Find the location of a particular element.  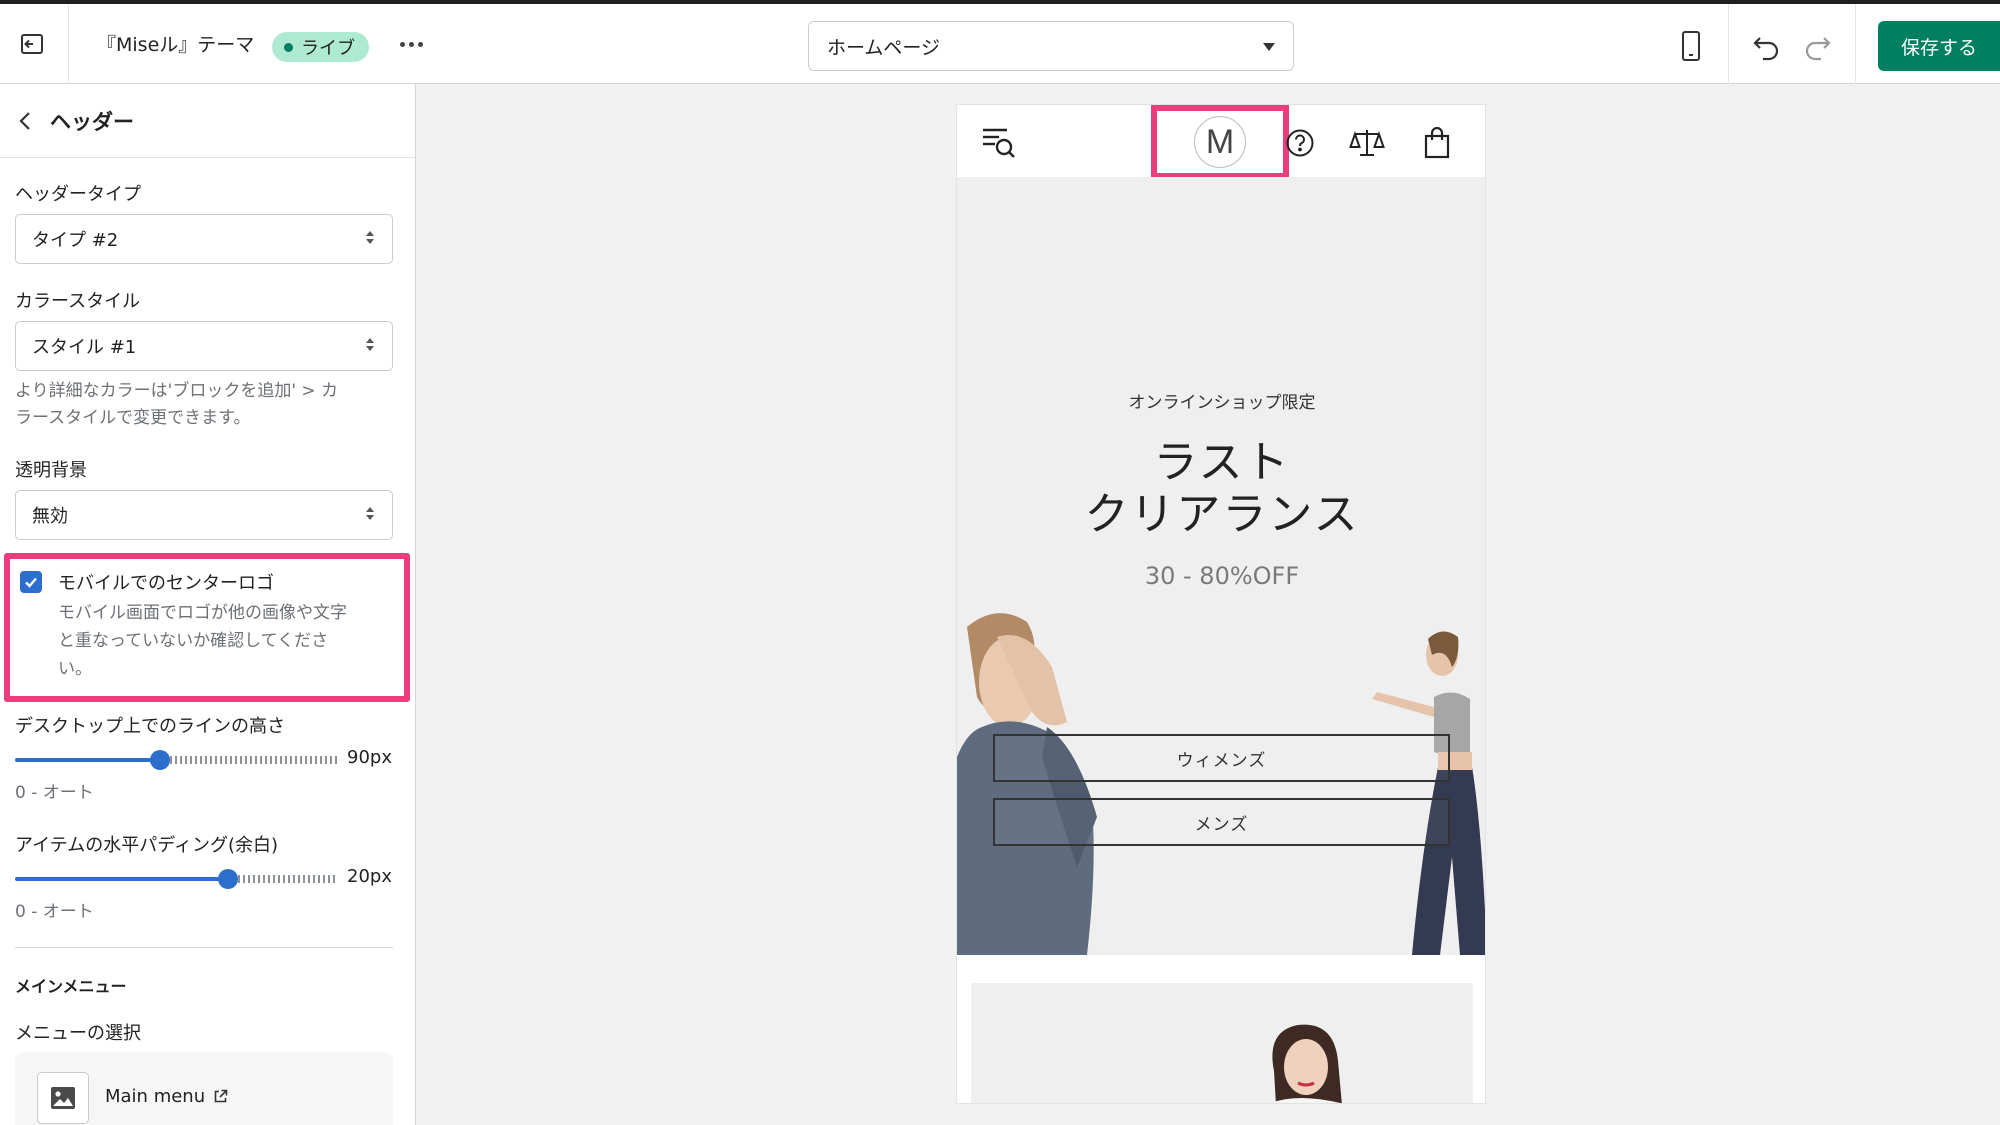

sidebar-header: ヘッダー is located at coordinates (207, 121).